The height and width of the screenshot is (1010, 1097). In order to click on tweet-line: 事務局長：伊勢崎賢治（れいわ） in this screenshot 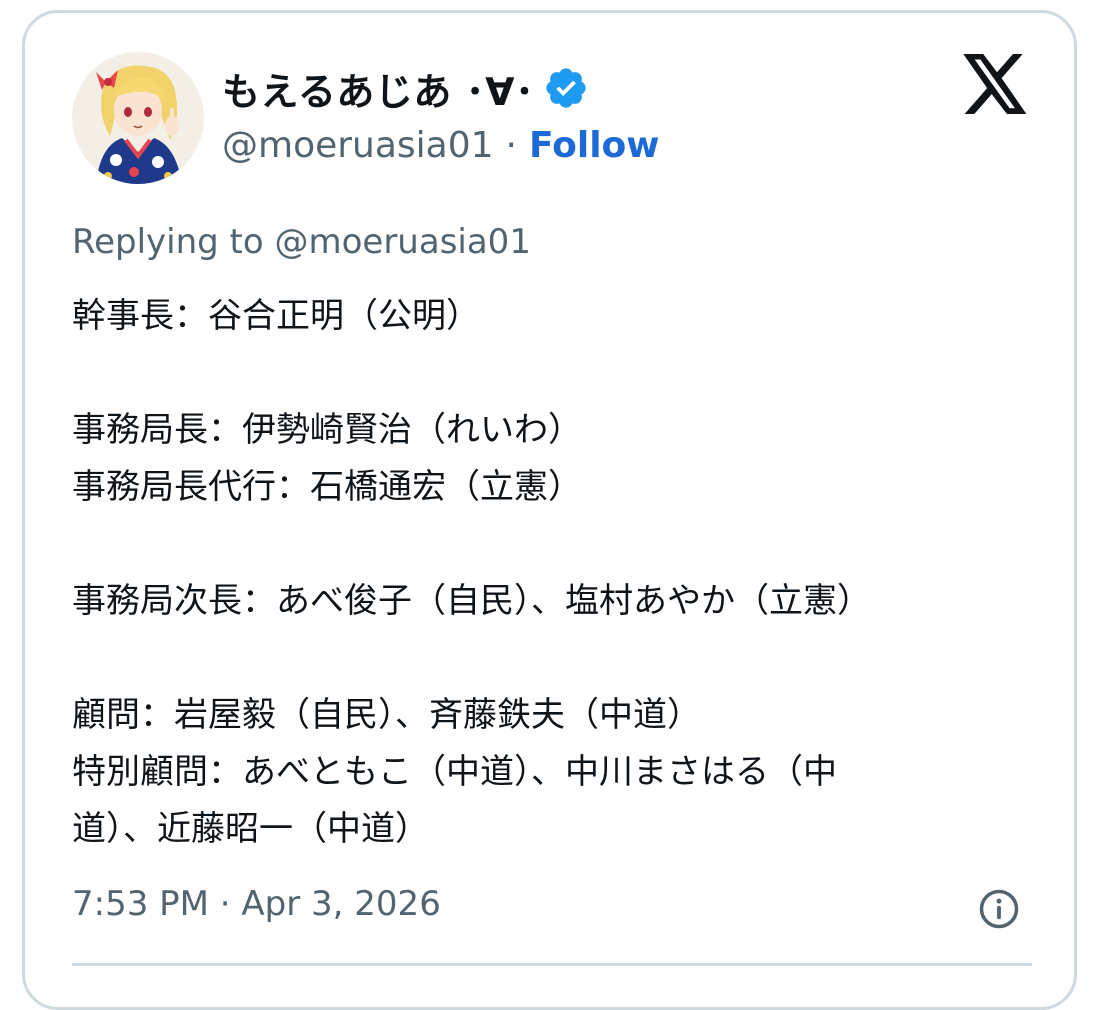, I will do `click(327, 430)`.